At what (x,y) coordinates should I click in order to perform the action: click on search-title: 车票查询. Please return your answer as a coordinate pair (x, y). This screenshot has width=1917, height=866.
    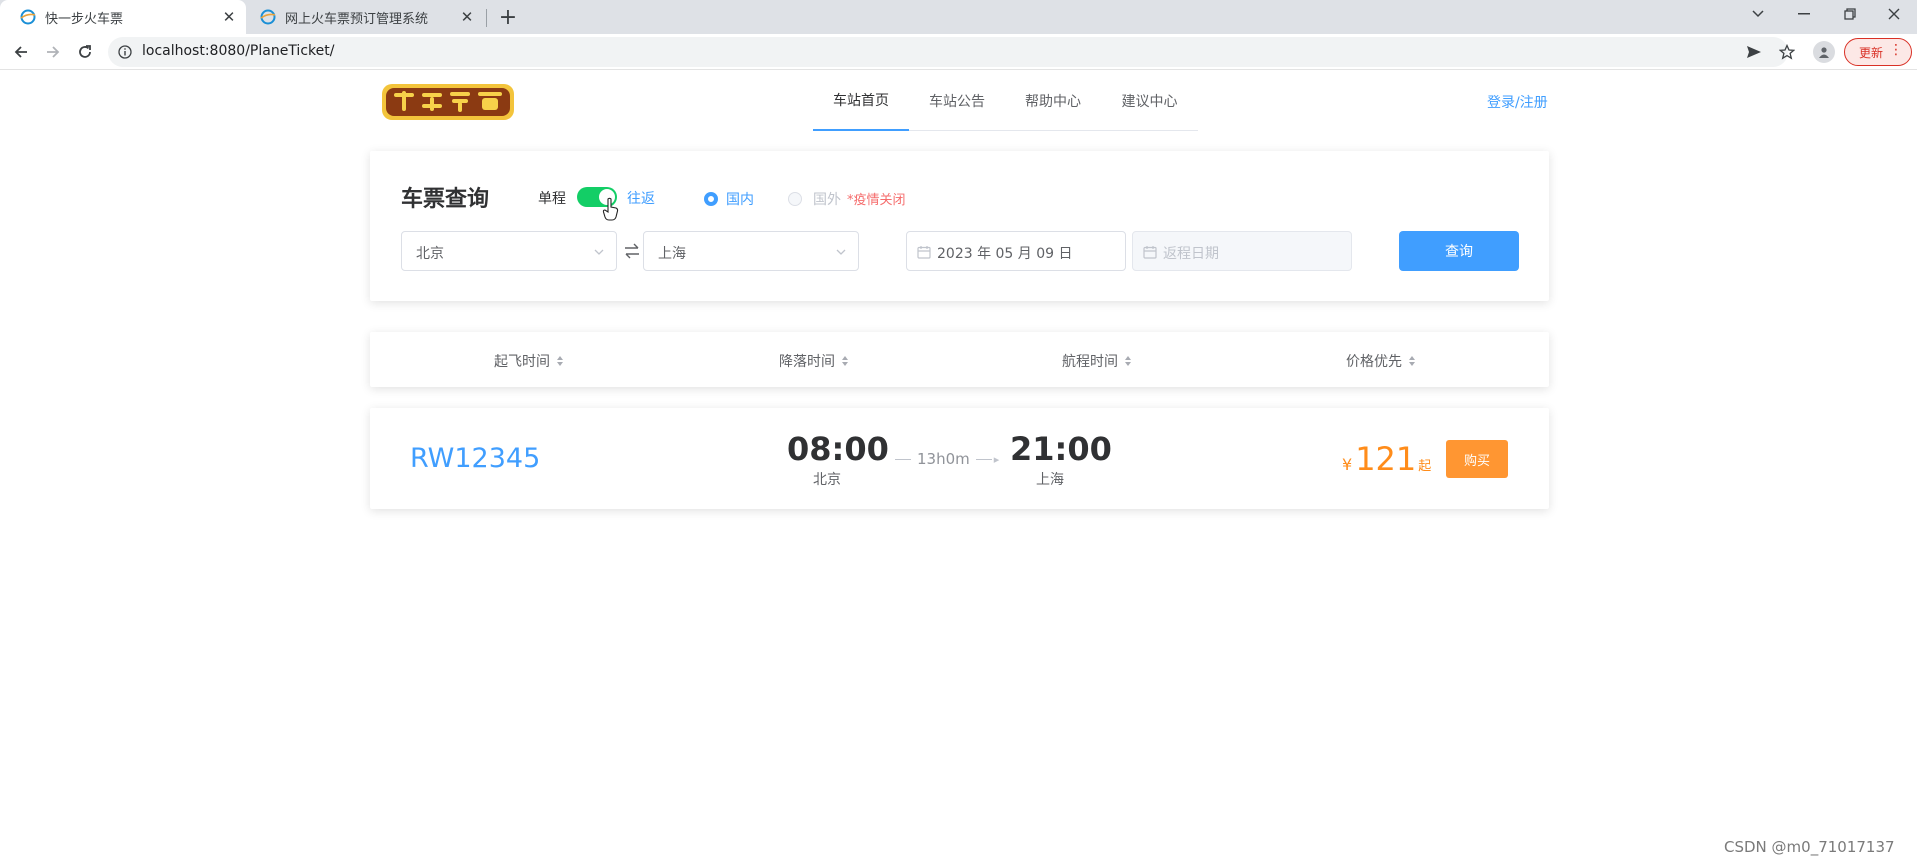
    Looking at the image, I should click on (445, 199).